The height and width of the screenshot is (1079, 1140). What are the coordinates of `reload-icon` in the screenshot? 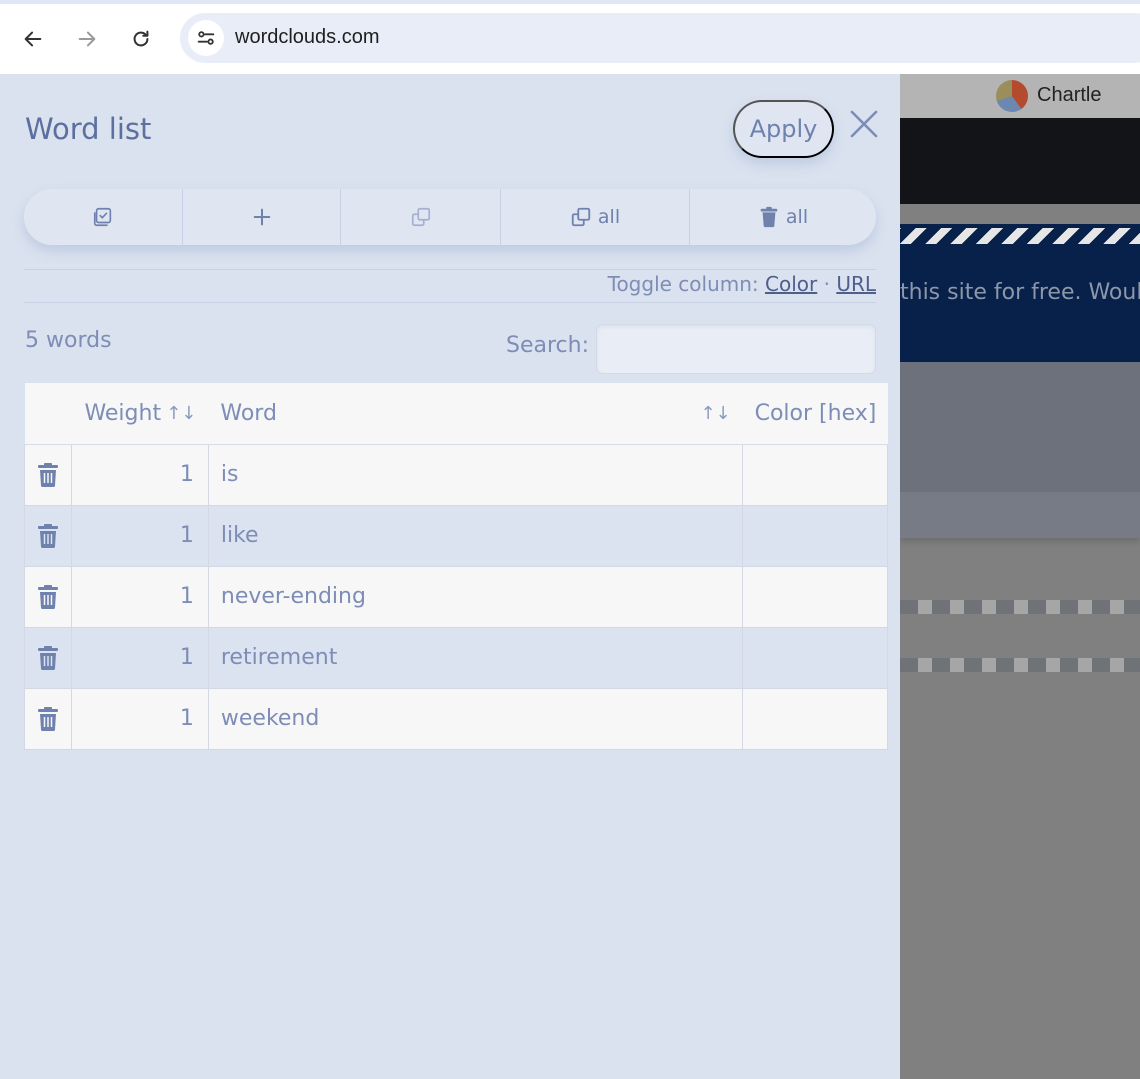 It's located at (141, 38).